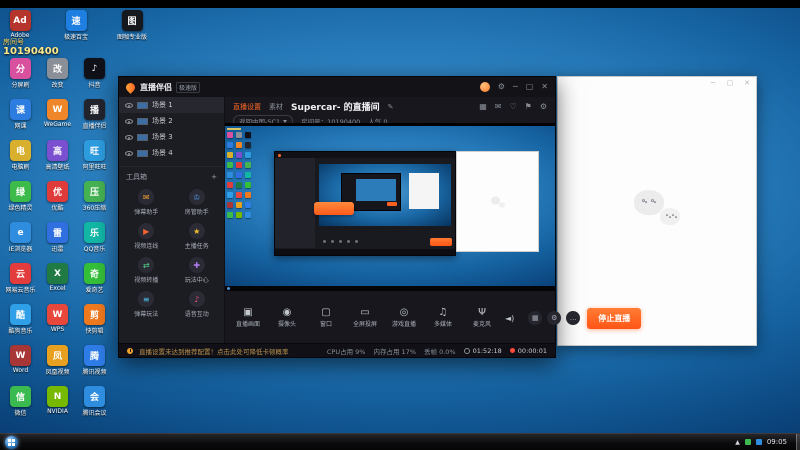 This screenshot has width=800, height=450. Describe the element at coordinates (95, 365) in the screenshot. I see `desktop-icon: 腾 腾讯视频` at that location.